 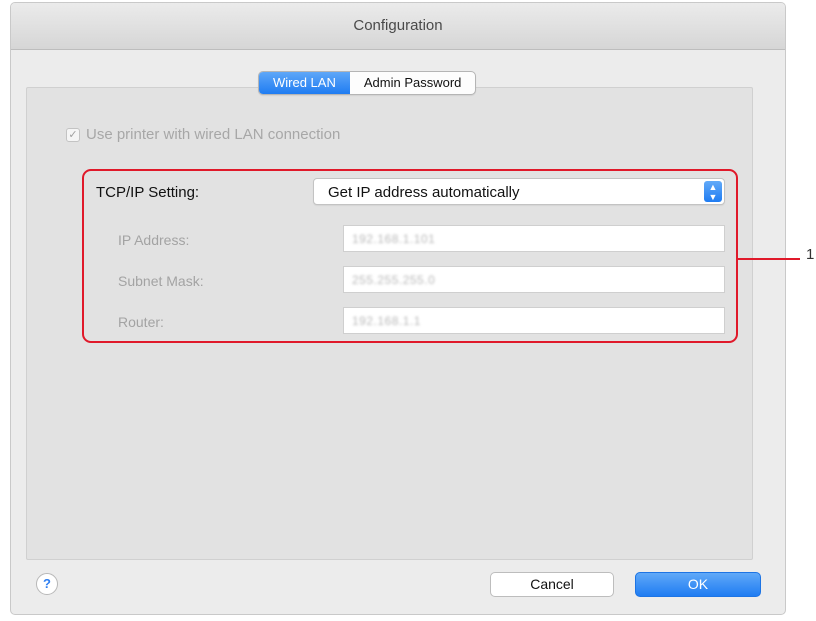 I want to click on ip-address-field: 192.168.1.101, so click(x=534, y=238).